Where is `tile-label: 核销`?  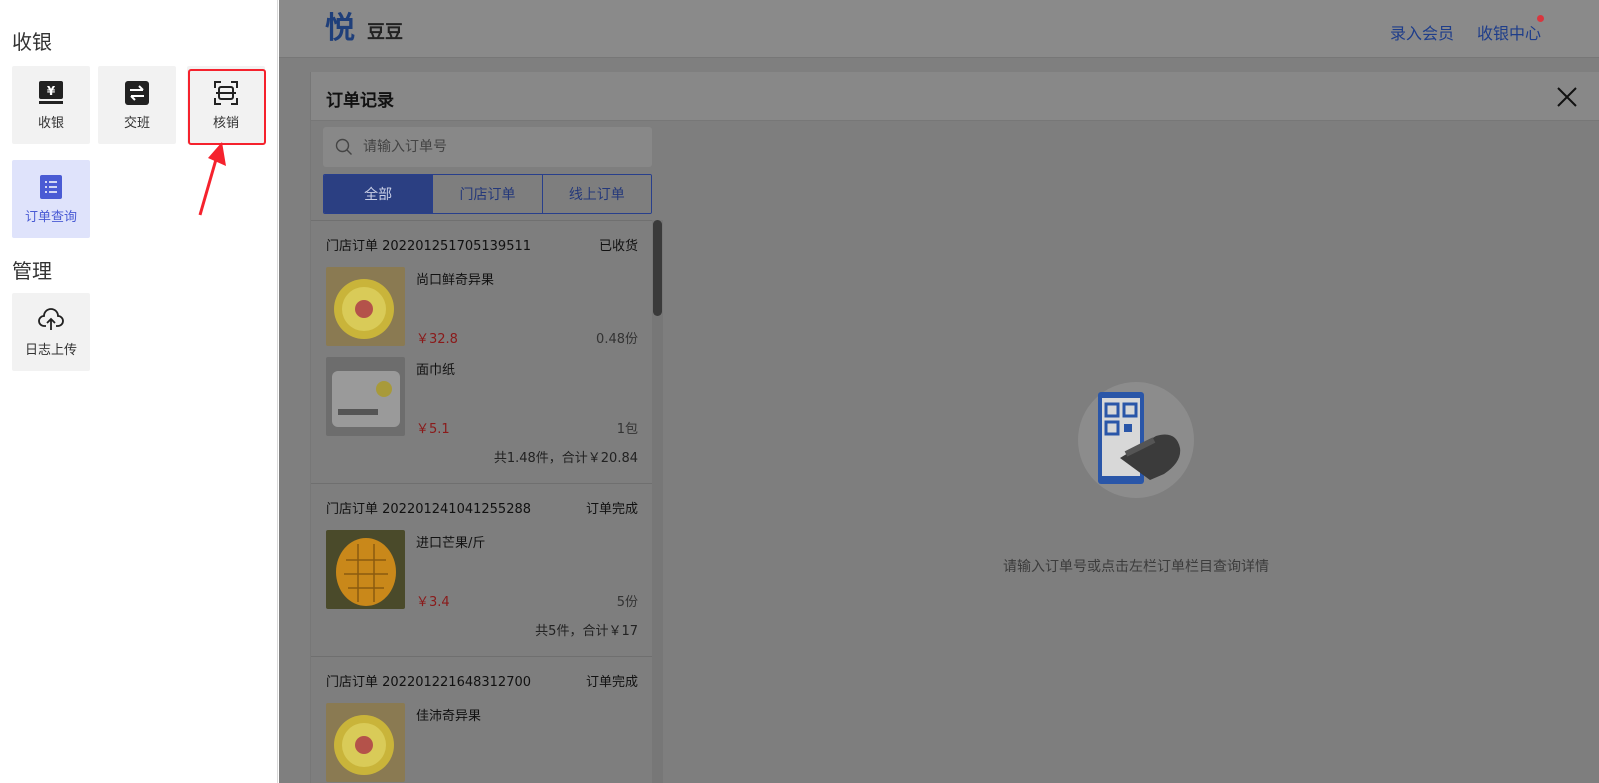 tile-label: 核销 is located at coordinates (225, 123).